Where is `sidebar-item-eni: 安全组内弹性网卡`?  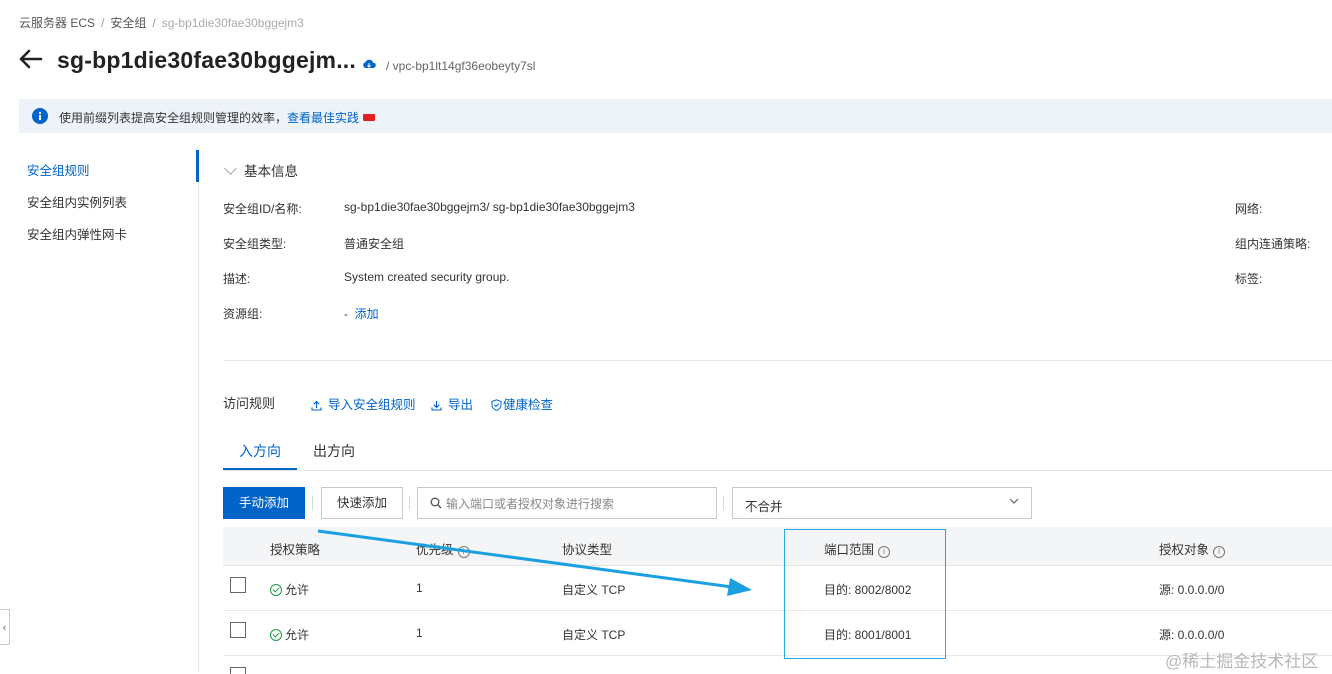 sidebar-item-eni: 安全组内弹性网卡 is located at coordinates (77, 233).